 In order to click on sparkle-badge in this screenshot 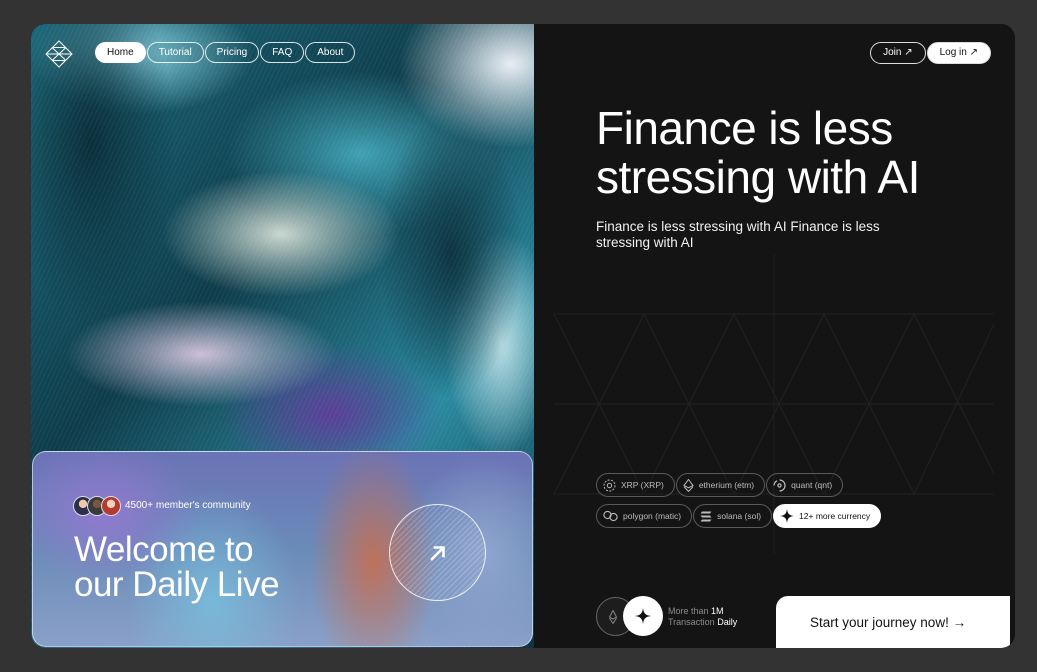, I will do `click(643, 616)`.